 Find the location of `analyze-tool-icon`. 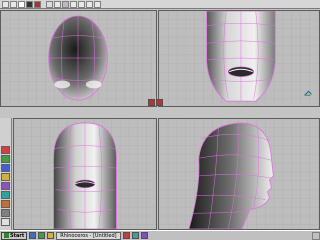

analyze-tool-icon is located at coordinates (5, 204).